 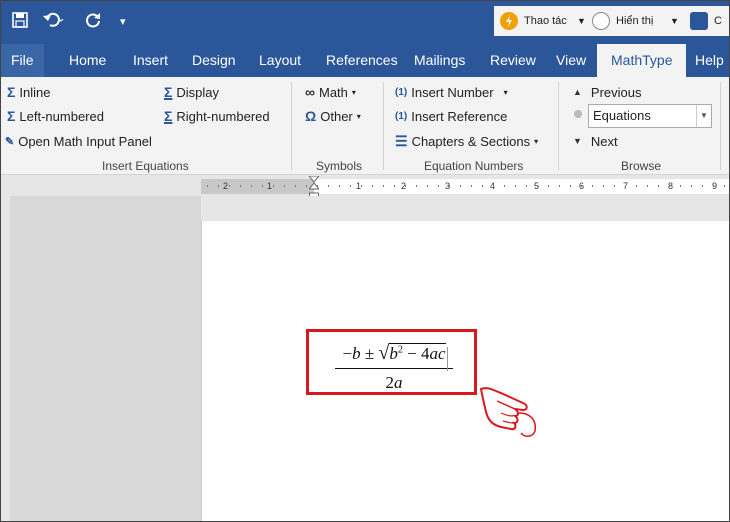 I want to click on extra-button: C, so click(x=706, y=21).